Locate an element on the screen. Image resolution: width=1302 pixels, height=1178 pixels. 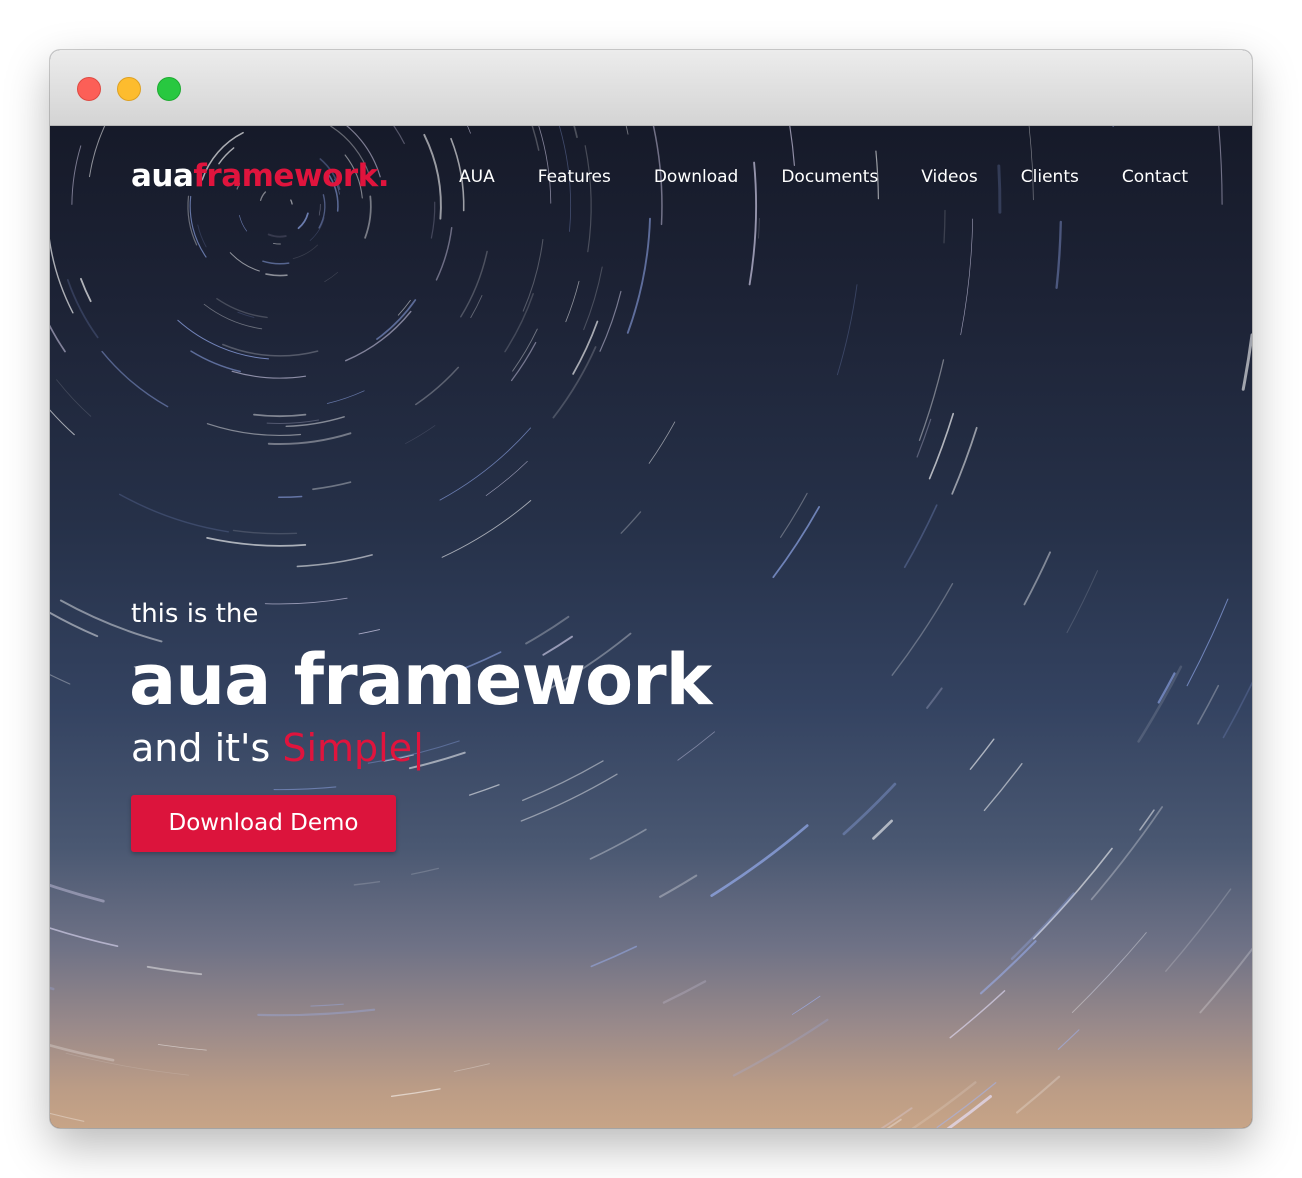
nav-link-download: Download is located at coordinates (696, 177).